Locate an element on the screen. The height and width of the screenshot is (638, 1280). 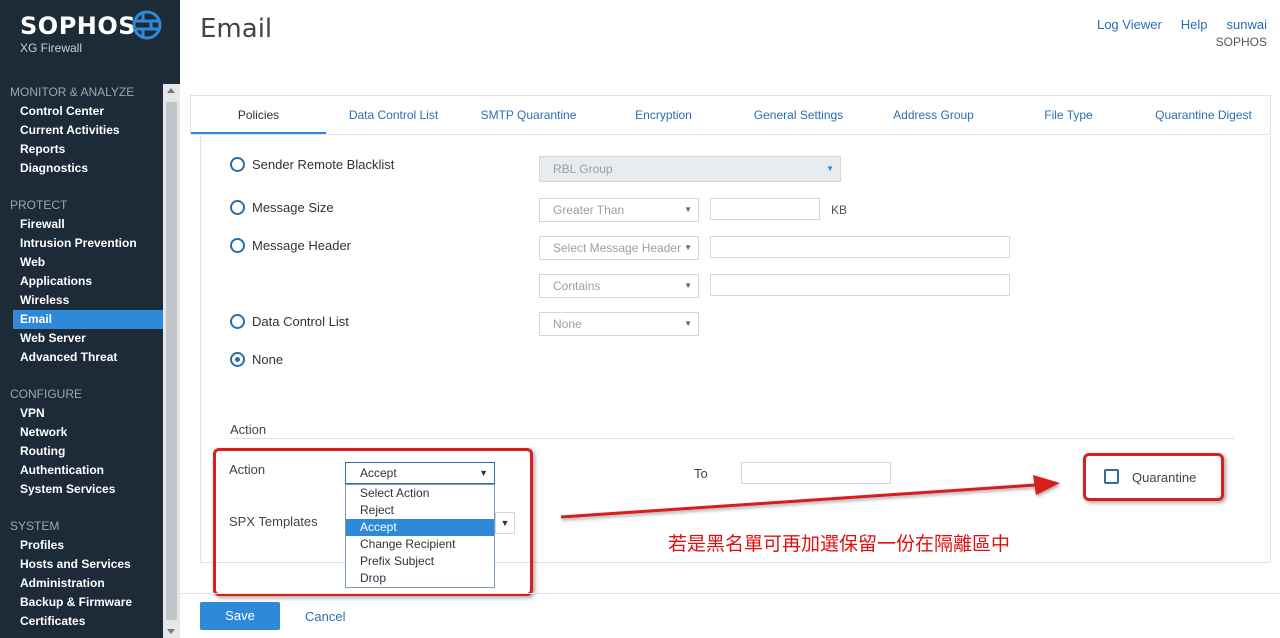
annotation-note: 若是黑名單可再加選保留一份在隔離區中 is located at coordinates (839, 544).